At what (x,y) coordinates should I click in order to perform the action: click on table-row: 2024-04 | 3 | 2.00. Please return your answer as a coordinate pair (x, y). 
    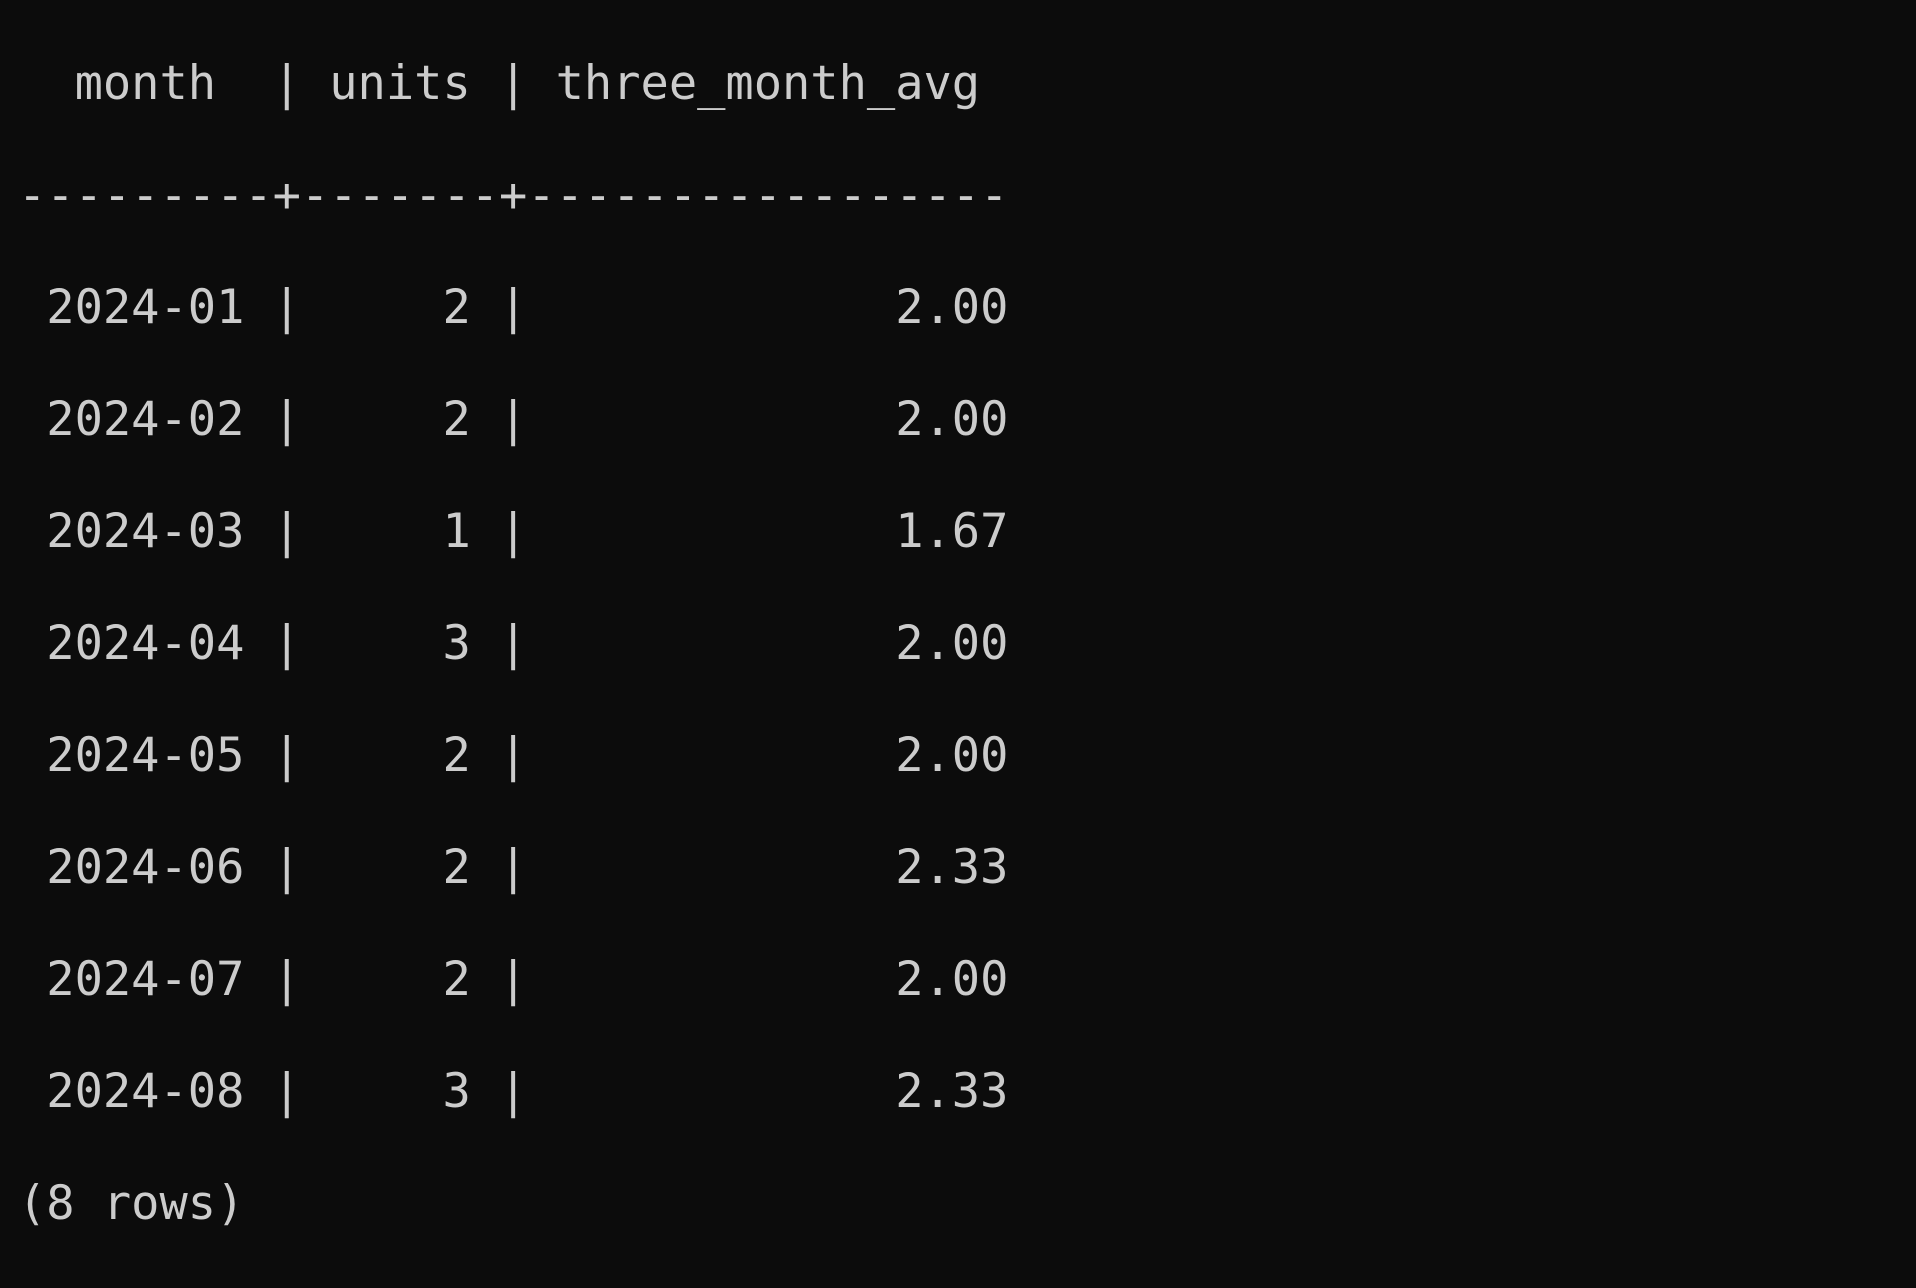
    Looking at the image, I should click on (513, 644).